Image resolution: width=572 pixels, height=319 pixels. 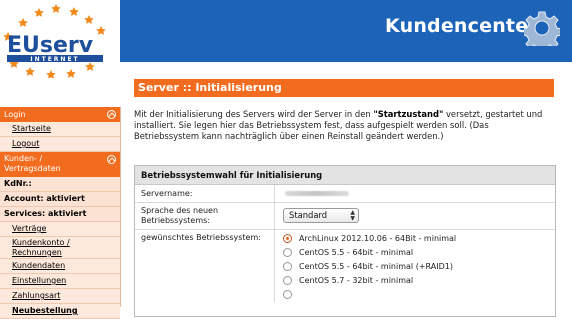 What do you see at coordinates (344, 88) in the screenshot?
I see `page-title: Server :: Initialisierung` at bounding box center [344, 88].